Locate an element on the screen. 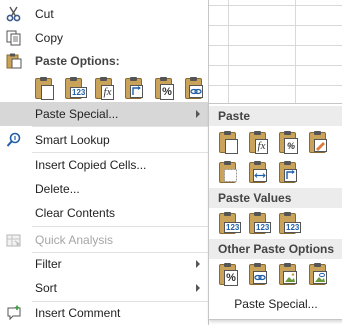 The width and height of the screenshot is (342, 329). column-widths-icon is located at coordinates (260, 177).